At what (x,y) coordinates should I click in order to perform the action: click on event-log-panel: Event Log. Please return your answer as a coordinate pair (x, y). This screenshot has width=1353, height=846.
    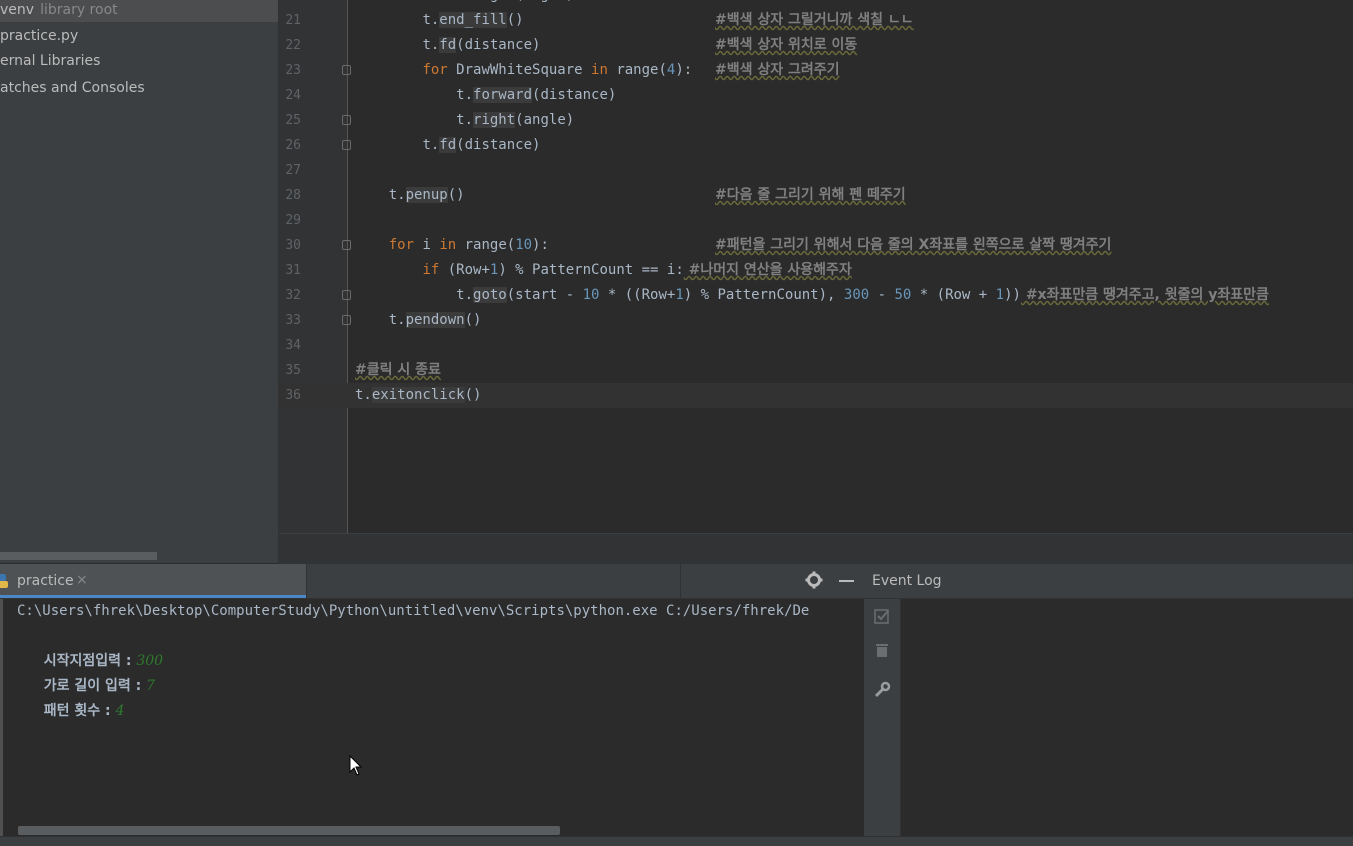
    Looking at the image, I should click on (1108, 700).